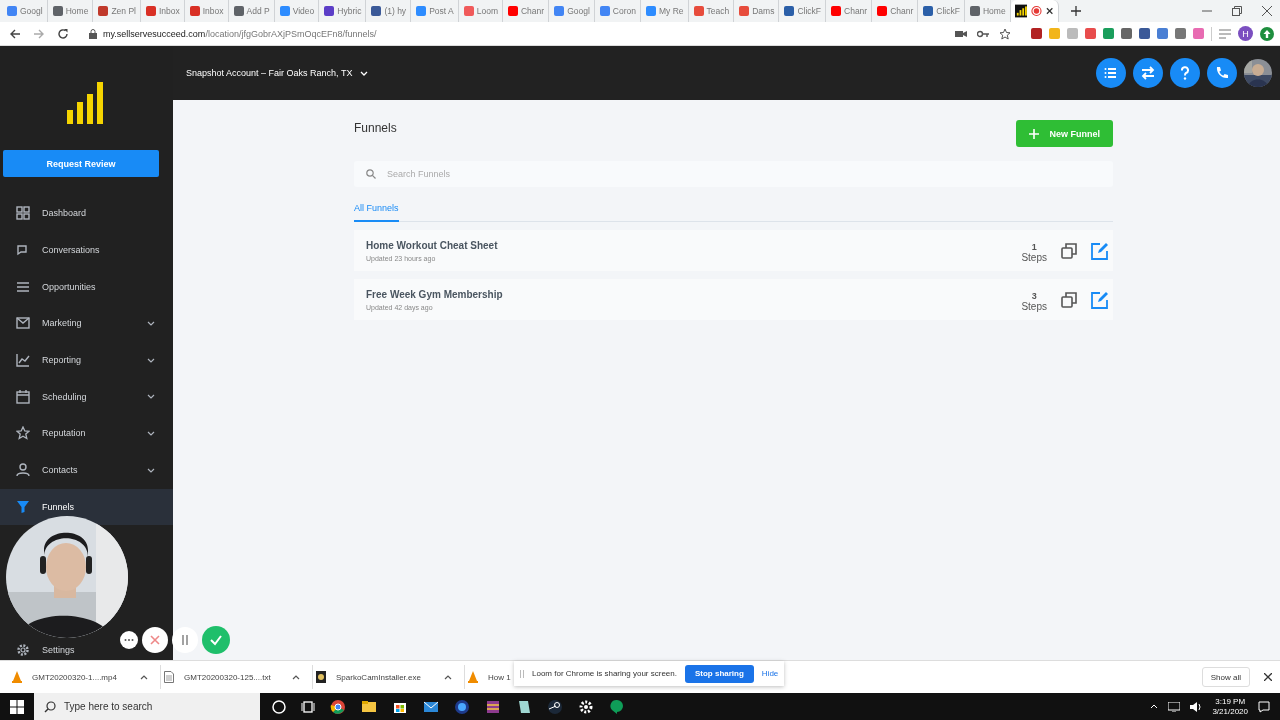 The height and width of the screenshot is (720, 1280). Describe the element at coordinates (81, 163) in the screenshot. I see `request-review-button: Request Review` at that location.